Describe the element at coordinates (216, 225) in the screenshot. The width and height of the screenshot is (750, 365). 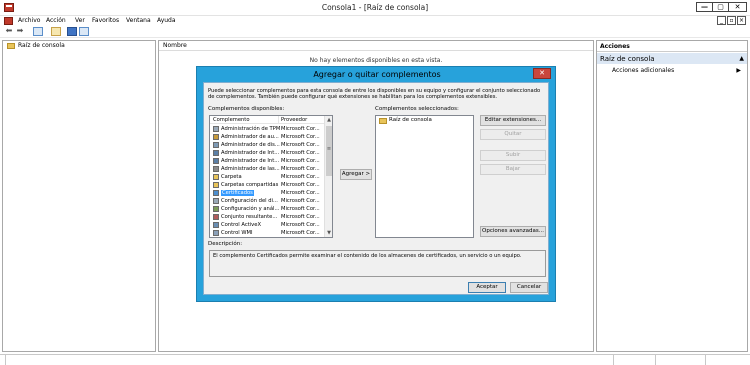
I see `activex-icon` at that location.